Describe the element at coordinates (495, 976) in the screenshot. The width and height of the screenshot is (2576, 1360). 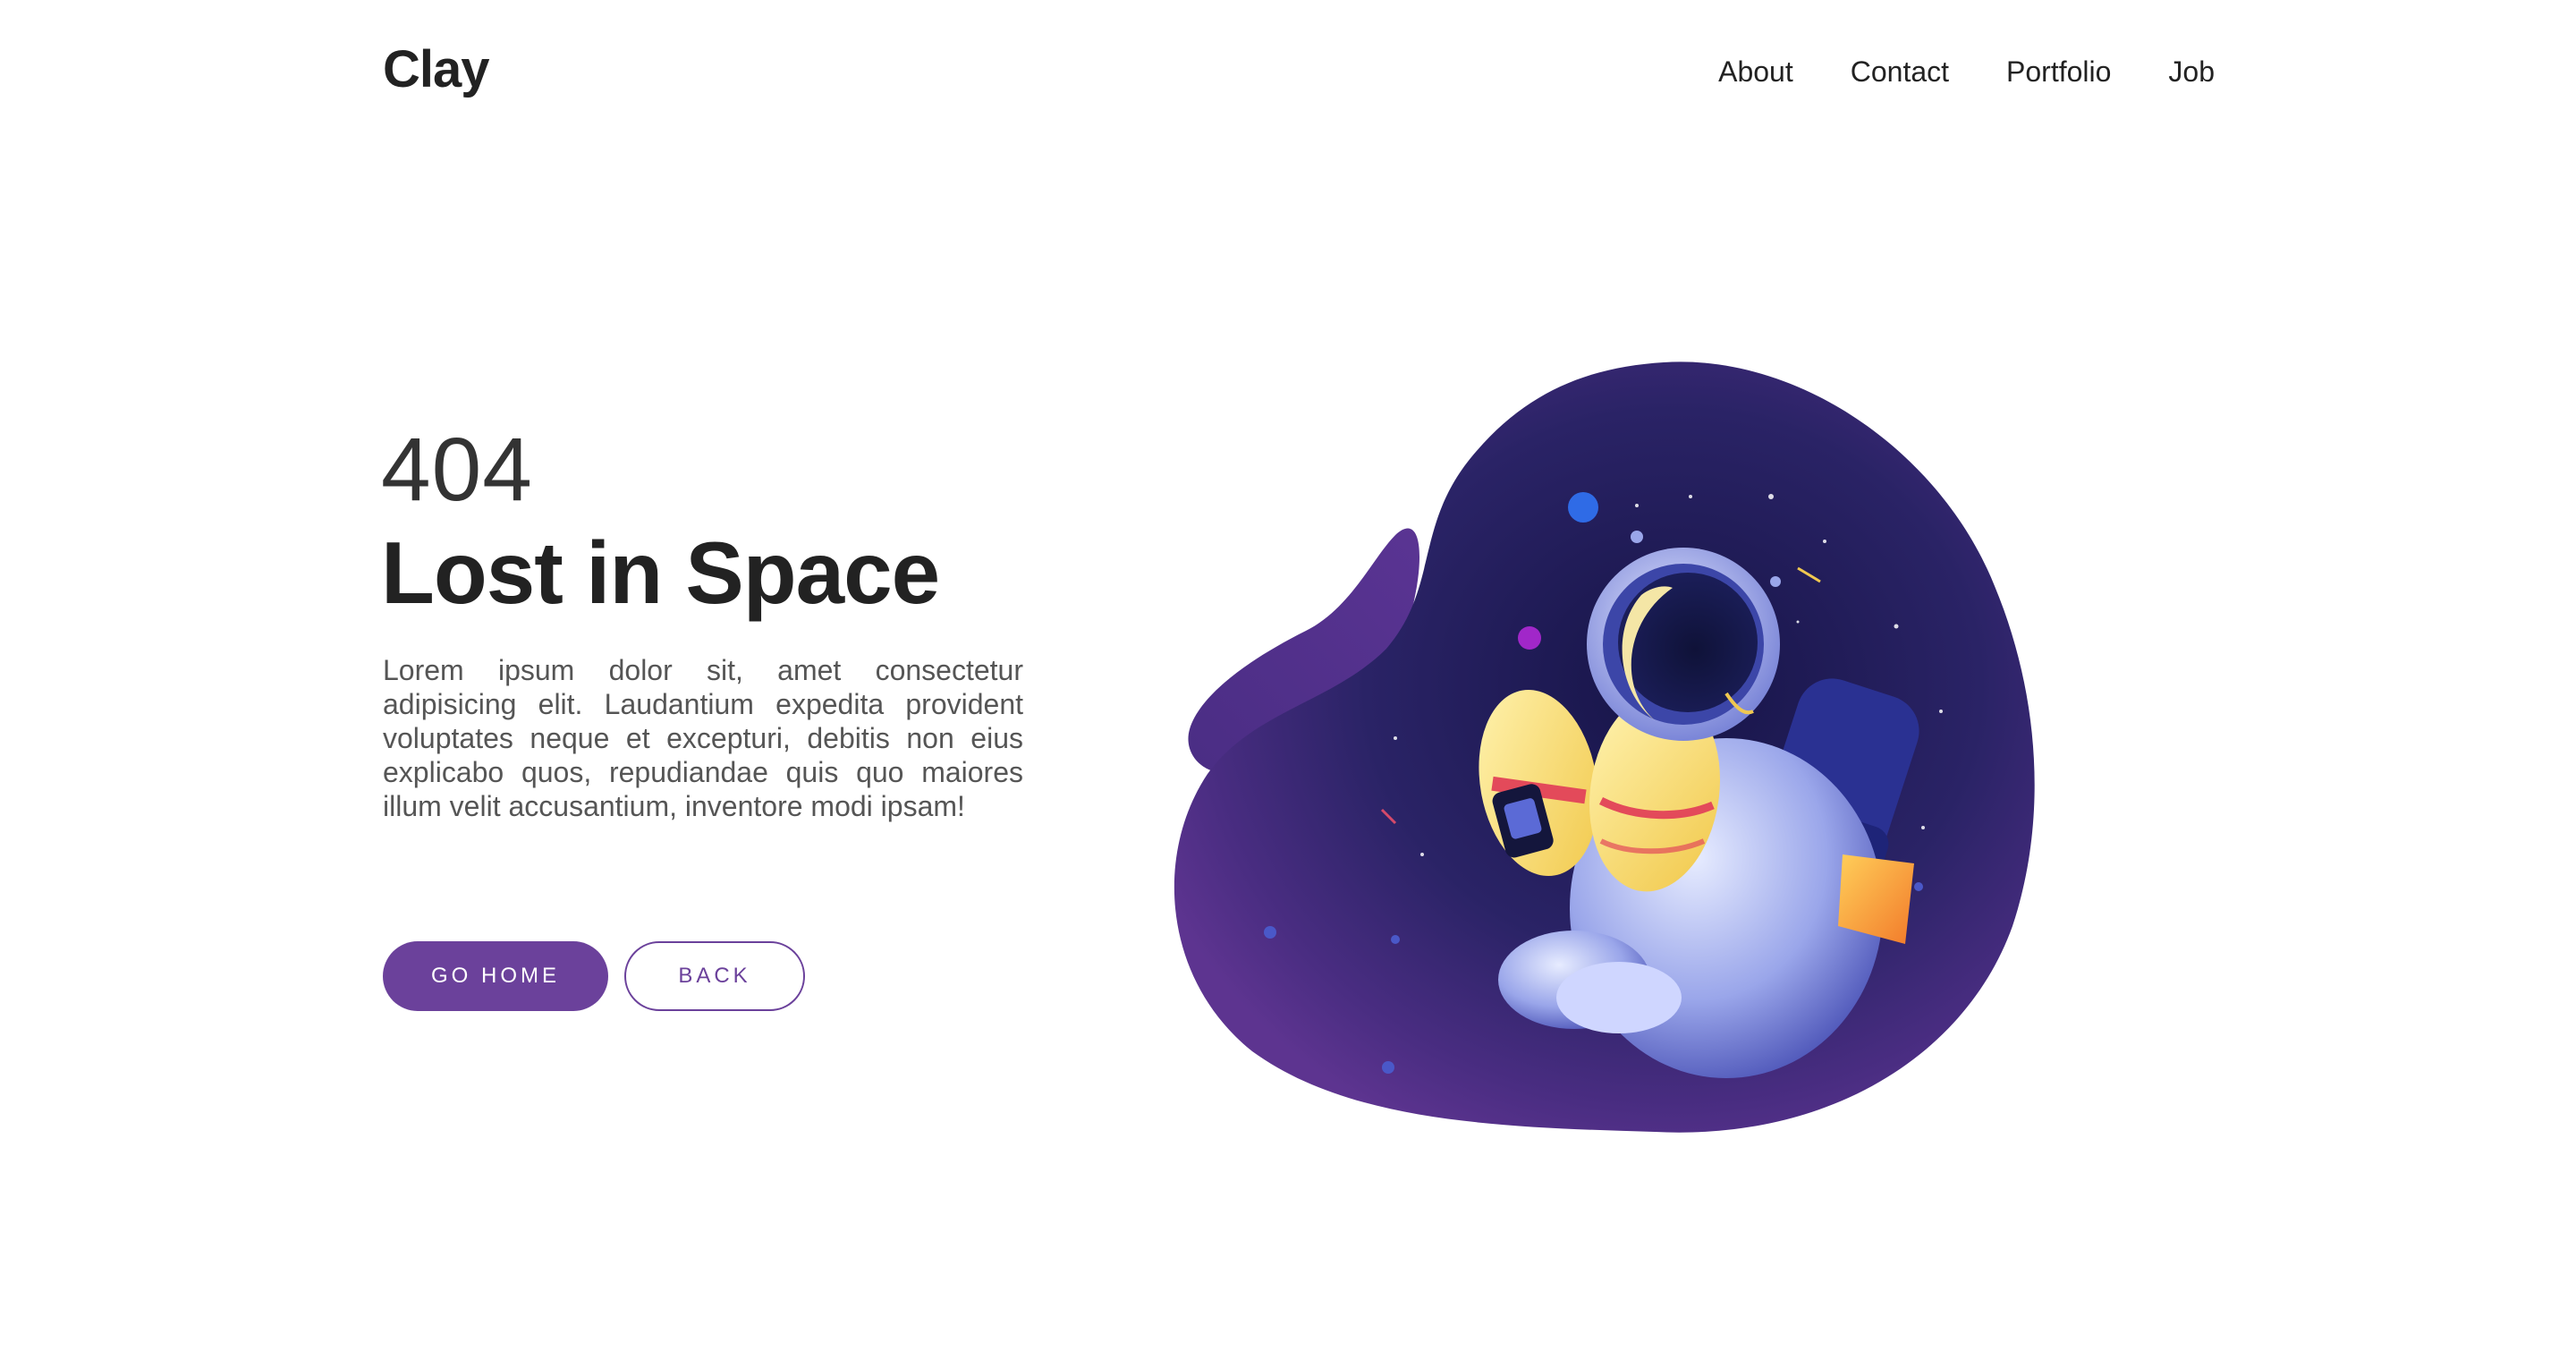
I see `go-home-button: GO HOME` at that location.